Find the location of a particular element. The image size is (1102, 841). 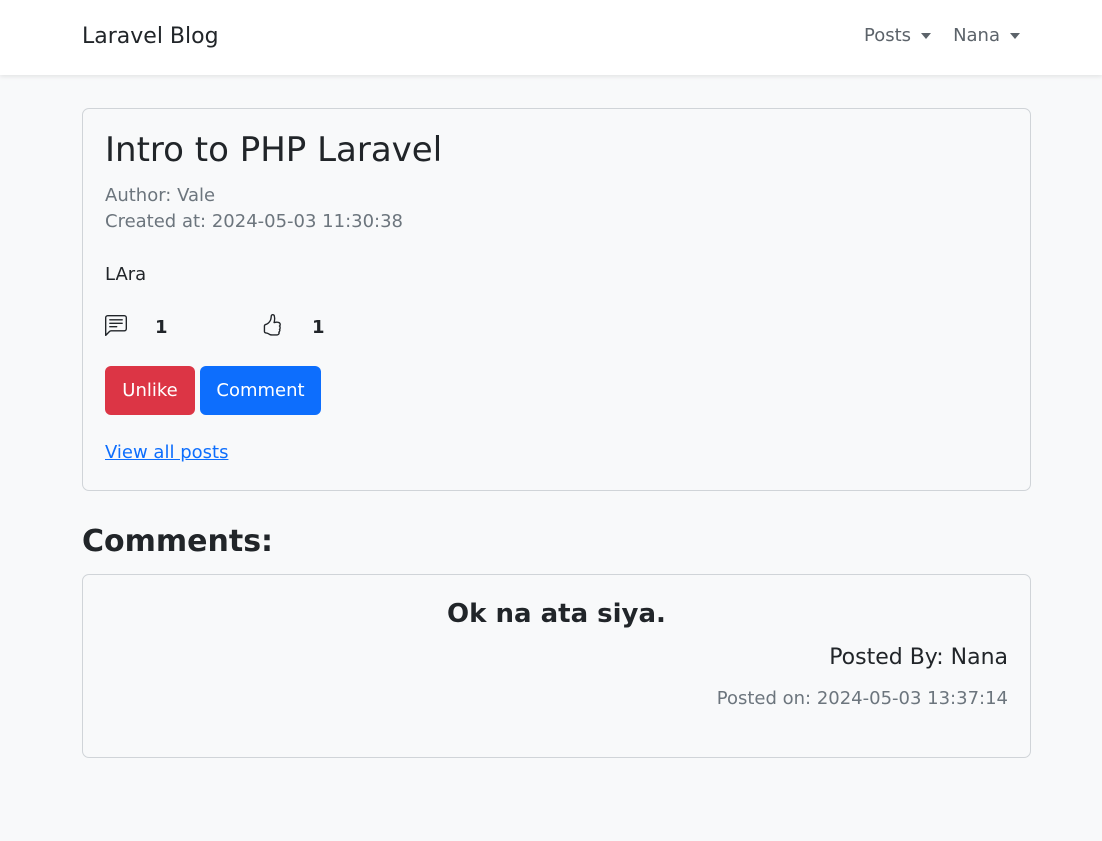

user-dropdown: Nana is located at coordinates (986, 35).